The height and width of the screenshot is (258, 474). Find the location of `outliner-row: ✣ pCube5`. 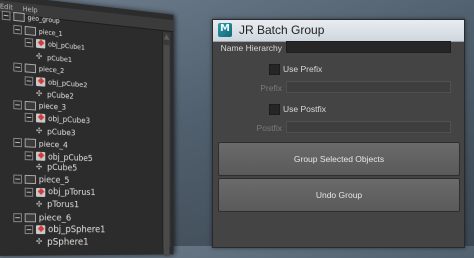

outliner-row: ✣ pCube5 is located at coordinates (56, 169).